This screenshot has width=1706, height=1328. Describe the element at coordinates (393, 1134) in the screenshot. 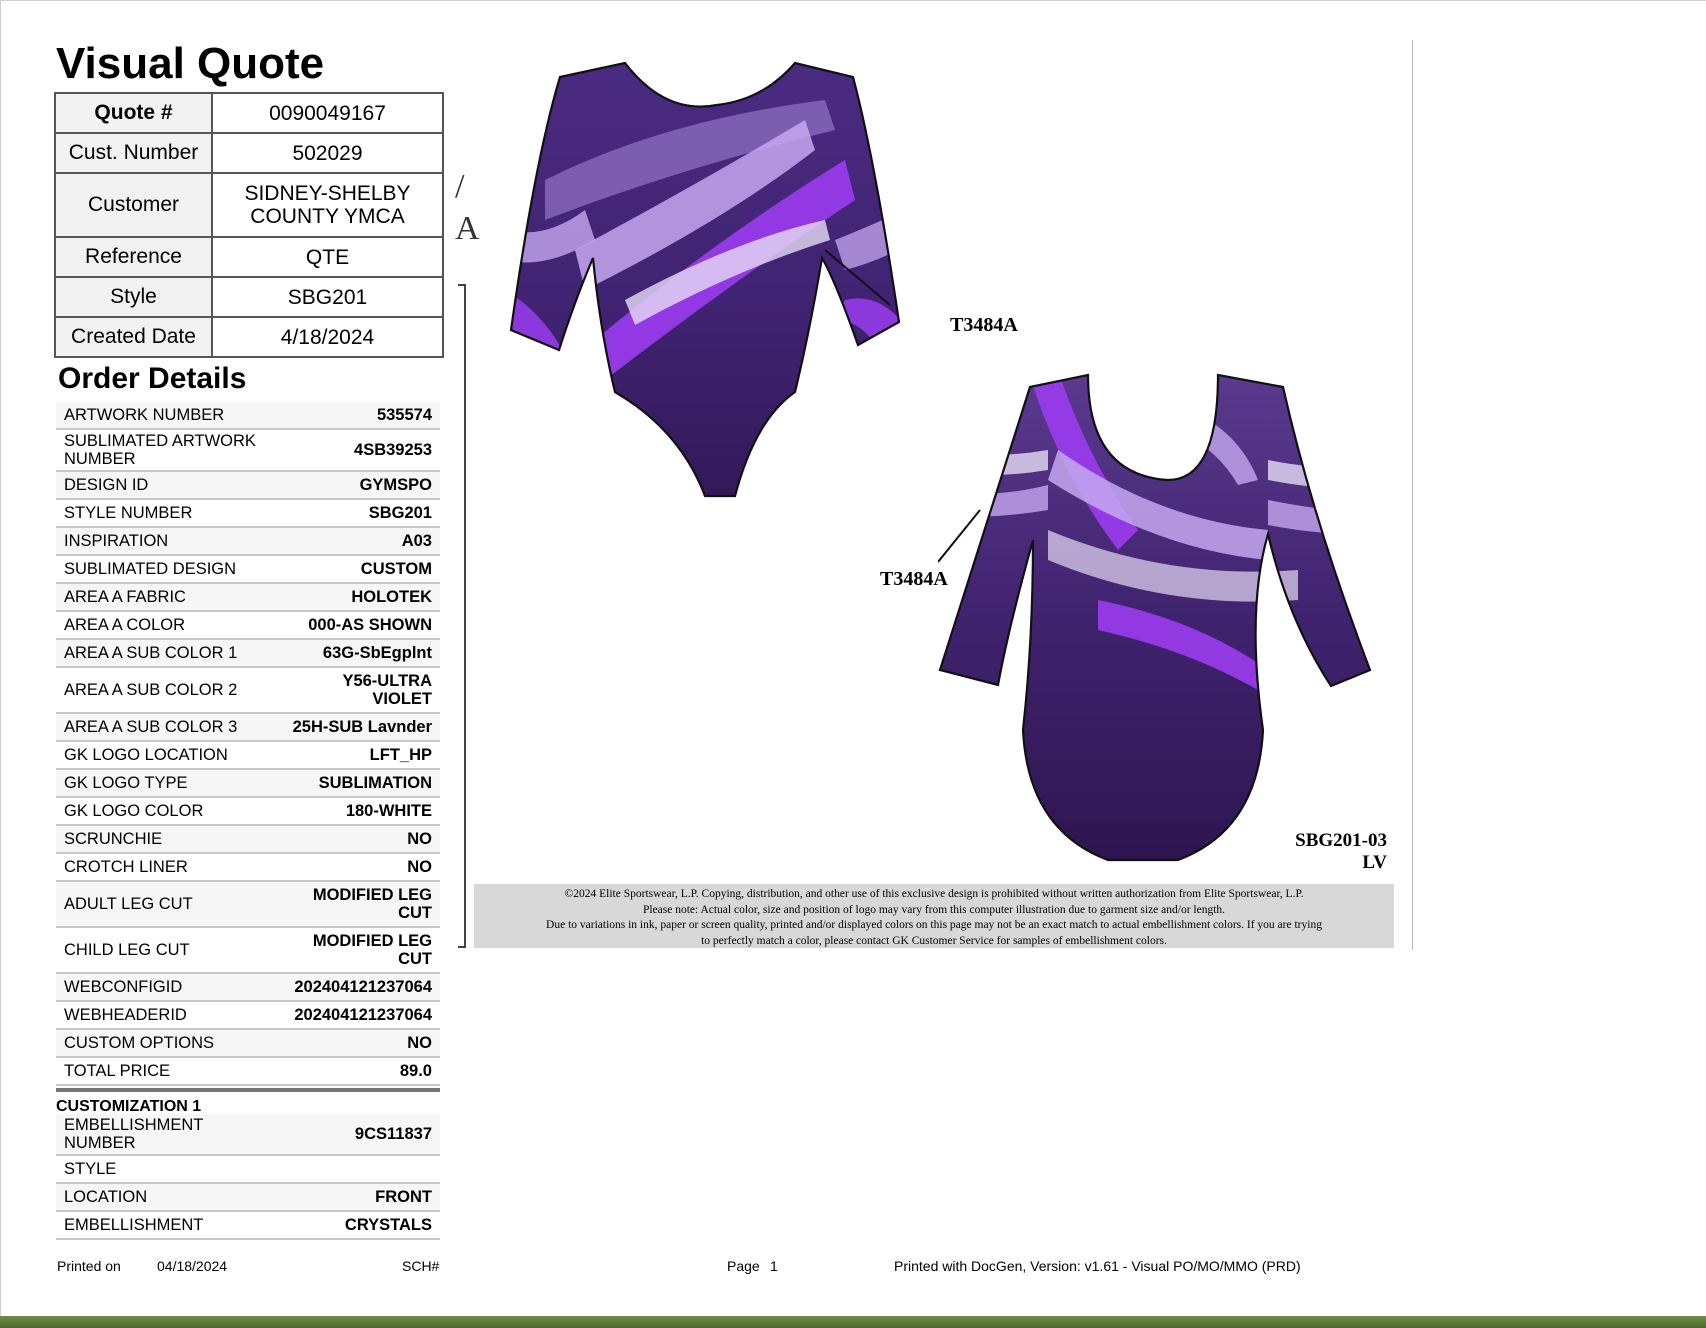

I see `customization-value: 9CS11837` at that location.